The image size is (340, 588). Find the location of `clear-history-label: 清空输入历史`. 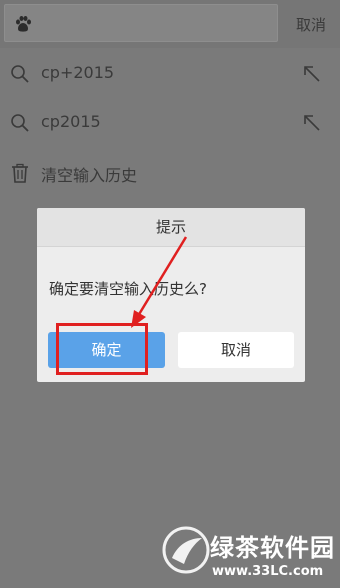

clear-history-label: 清空输入历史 is located at coordinates (89, 175).